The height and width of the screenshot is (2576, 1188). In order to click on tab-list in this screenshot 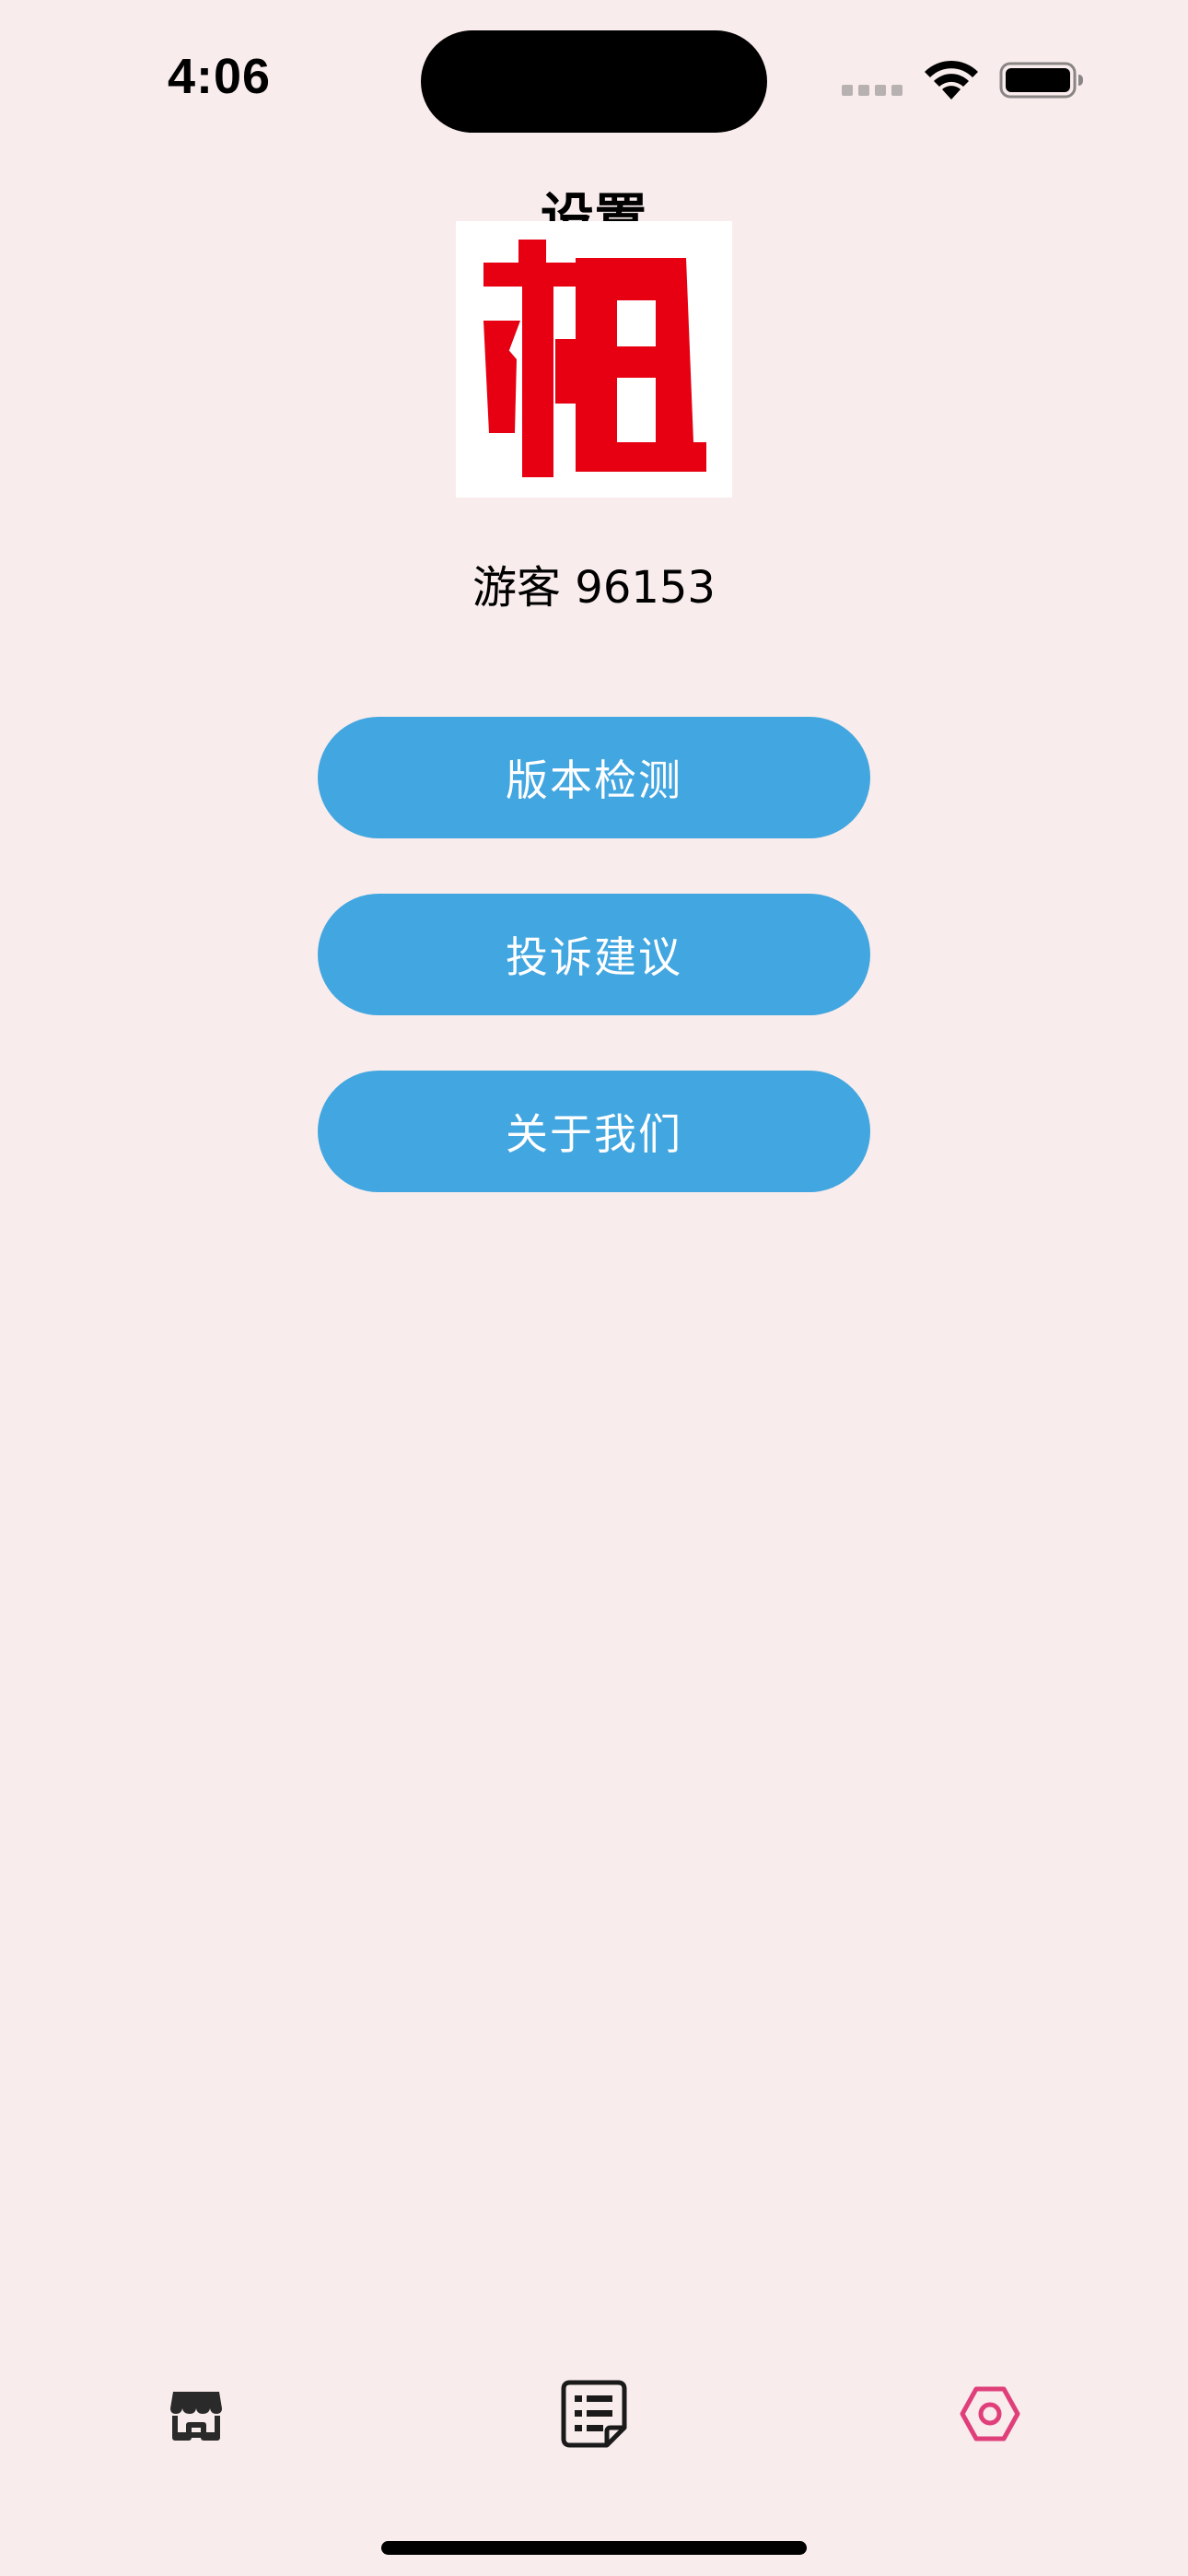, I will do `click(594, 2414)`.